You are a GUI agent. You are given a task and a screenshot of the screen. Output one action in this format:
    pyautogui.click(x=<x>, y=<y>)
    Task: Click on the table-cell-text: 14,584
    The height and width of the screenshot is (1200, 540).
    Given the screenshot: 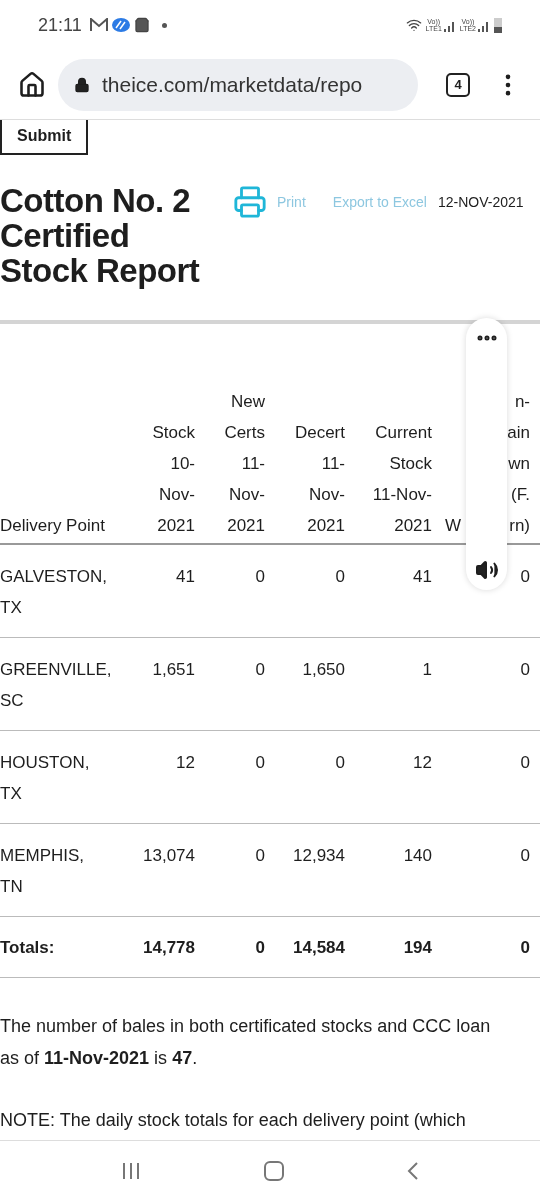 What is the action you would take?
    pyautogui.click(x=319, y=947)
    